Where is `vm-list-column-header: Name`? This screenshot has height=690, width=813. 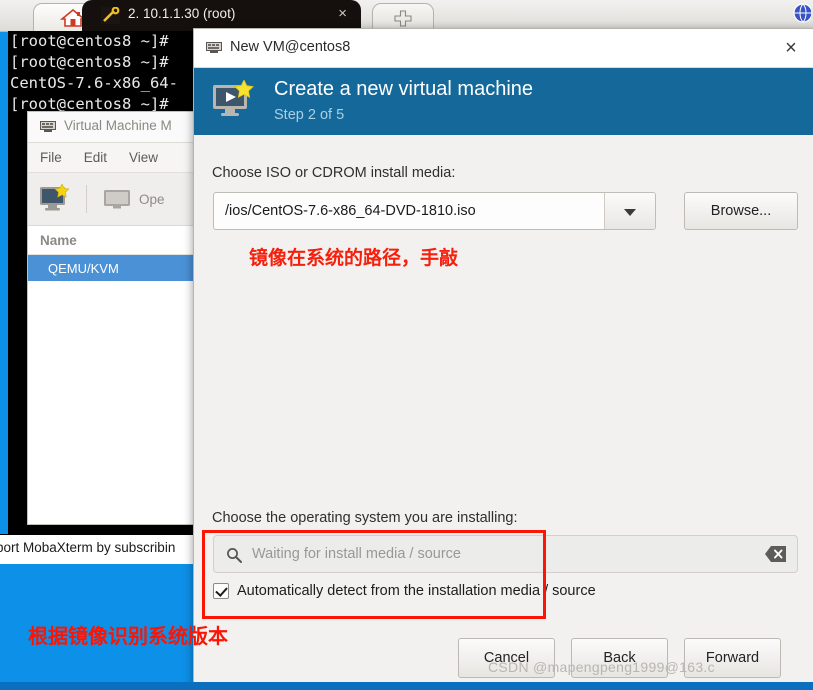
vm-list-column-header: Name is located at coordinates (115, 240).